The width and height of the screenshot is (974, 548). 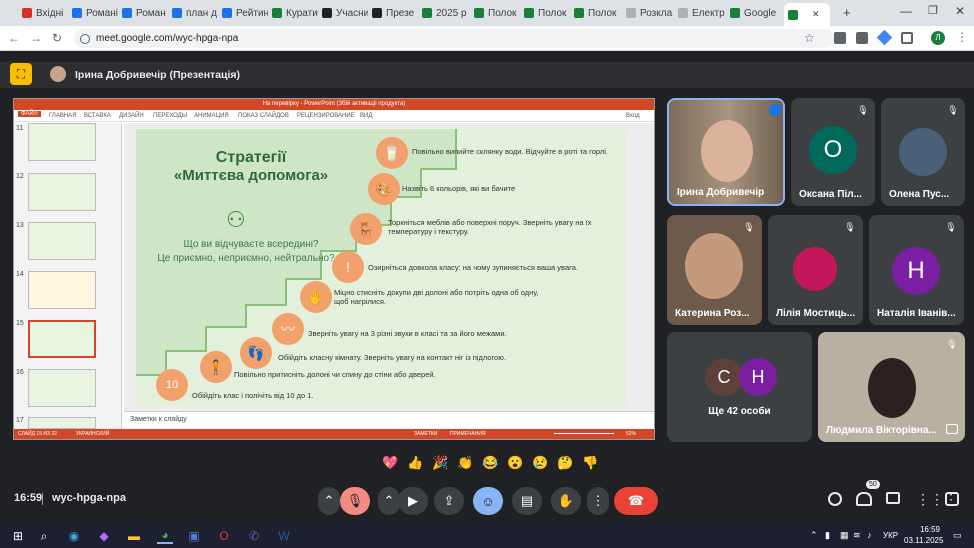 I want to click on captions-button: ▤, so click(x=527, y=501).